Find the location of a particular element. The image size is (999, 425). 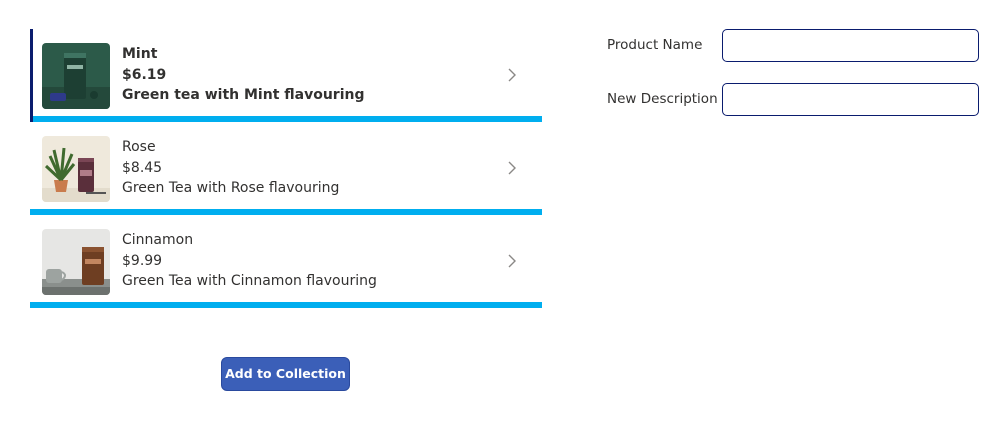

gallery-item-name: Rose is located at coordinates (139, 147).